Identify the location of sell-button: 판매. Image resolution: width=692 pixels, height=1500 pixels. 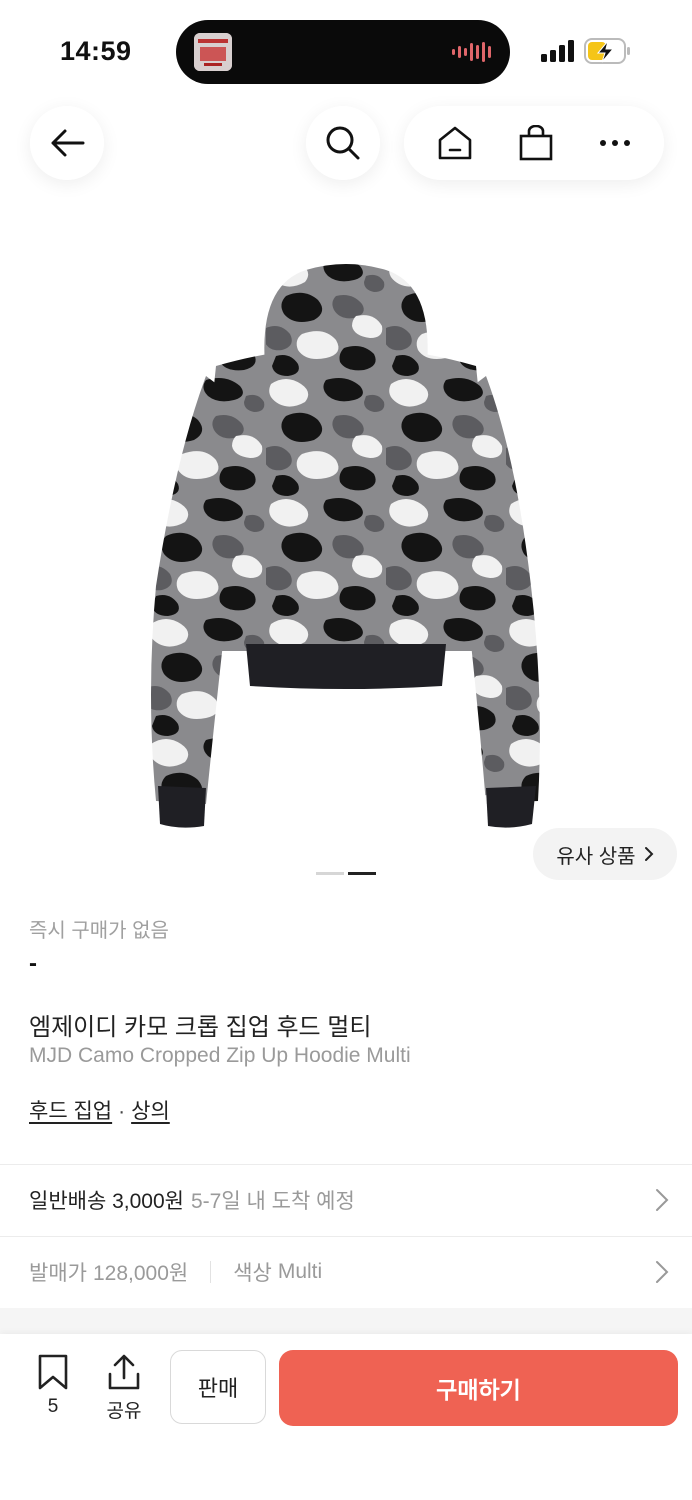
(218, 1387).